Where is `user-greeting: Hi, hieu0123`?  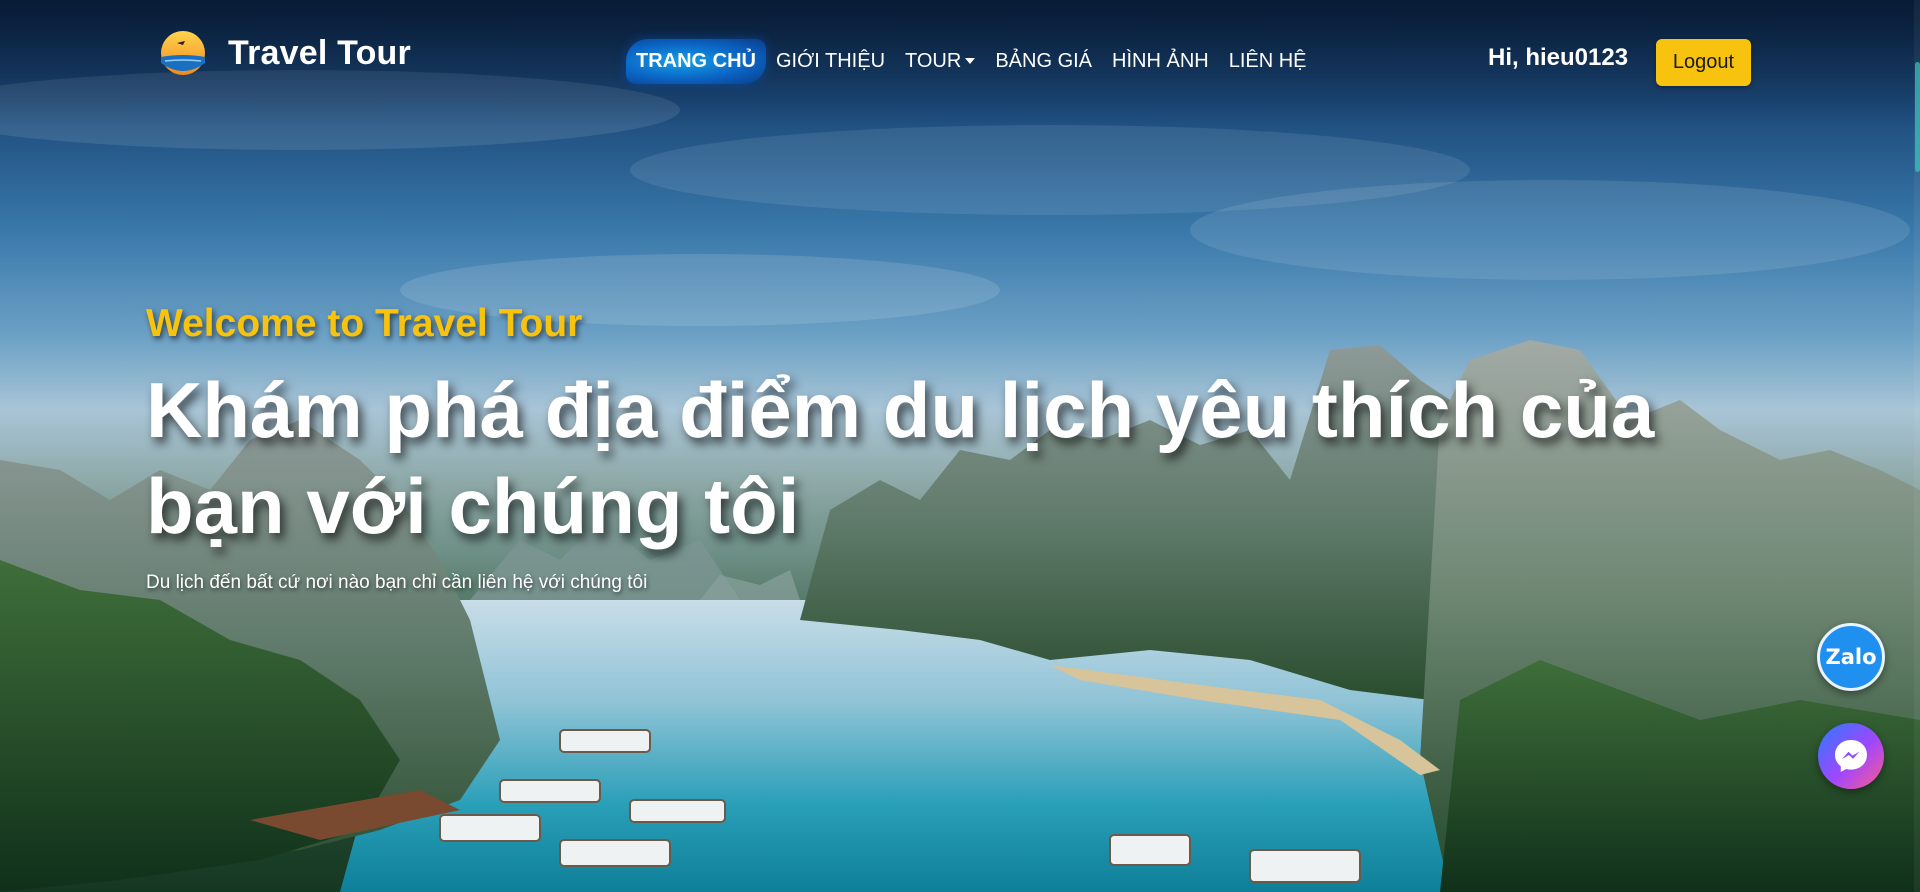 user-greeting: Hi, hieu0123 is located at coordinates (1558, 57).